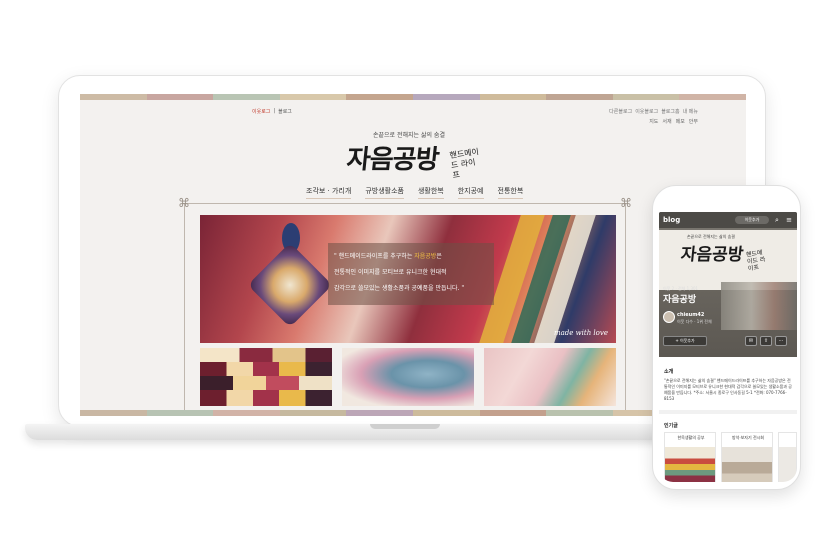 The image size is (829, 557). I want to click on nav-item-jogakbo: 조각보 · 가리개, so click(329, 192).